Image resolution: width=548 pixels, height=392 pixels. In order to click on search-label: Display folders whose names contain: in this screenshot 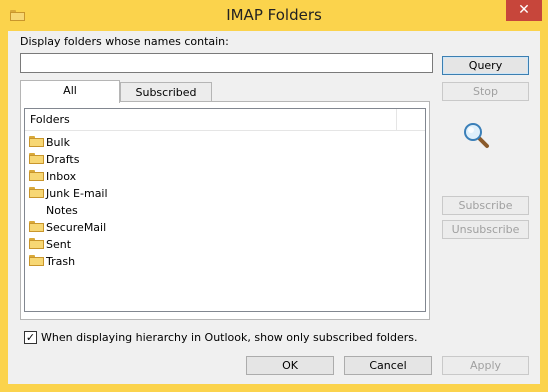, I will do `click(124, 41)`.